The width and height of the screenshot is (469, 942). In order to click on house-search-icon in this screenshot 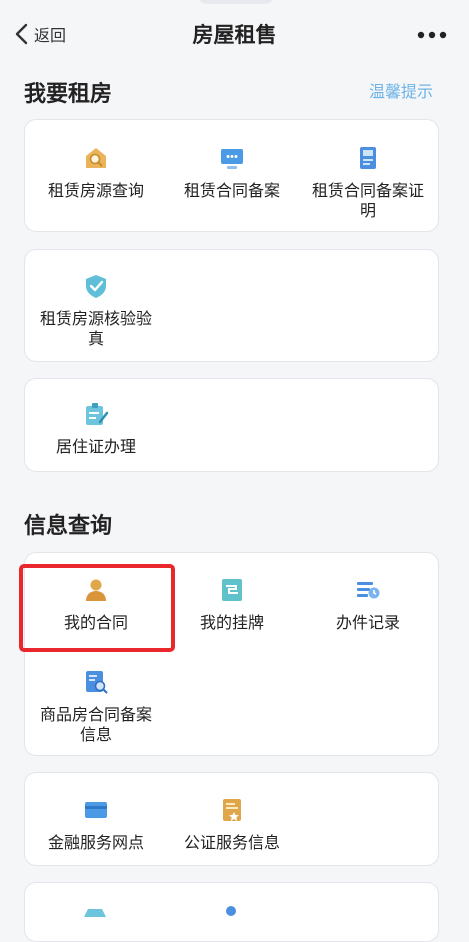, I will do `click(96, 158)`.